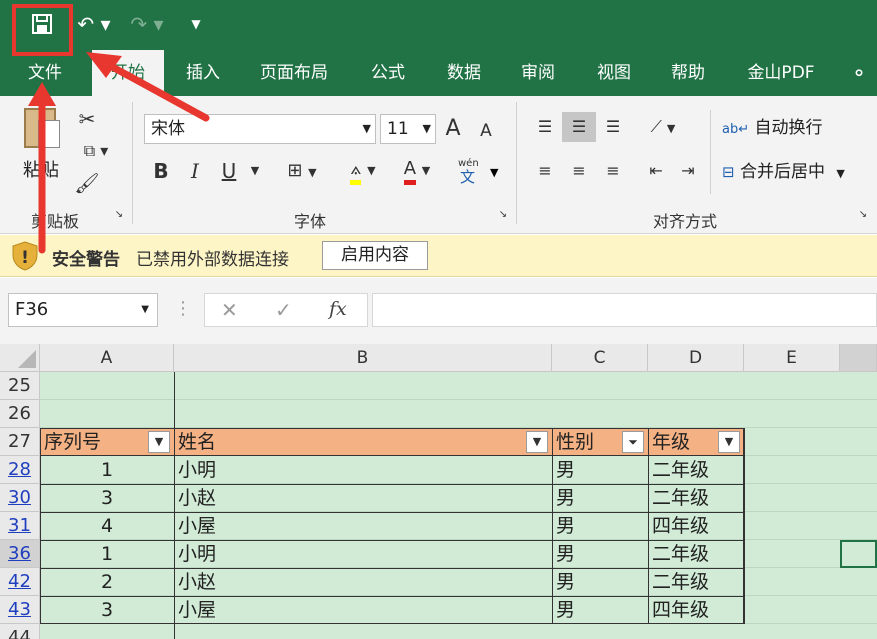 This screenshot has height=639, width=877. What do you see at coordinates (453, 129) in the screenshot?
I see `grow-font-button: A` at bounding box center [453, 129].